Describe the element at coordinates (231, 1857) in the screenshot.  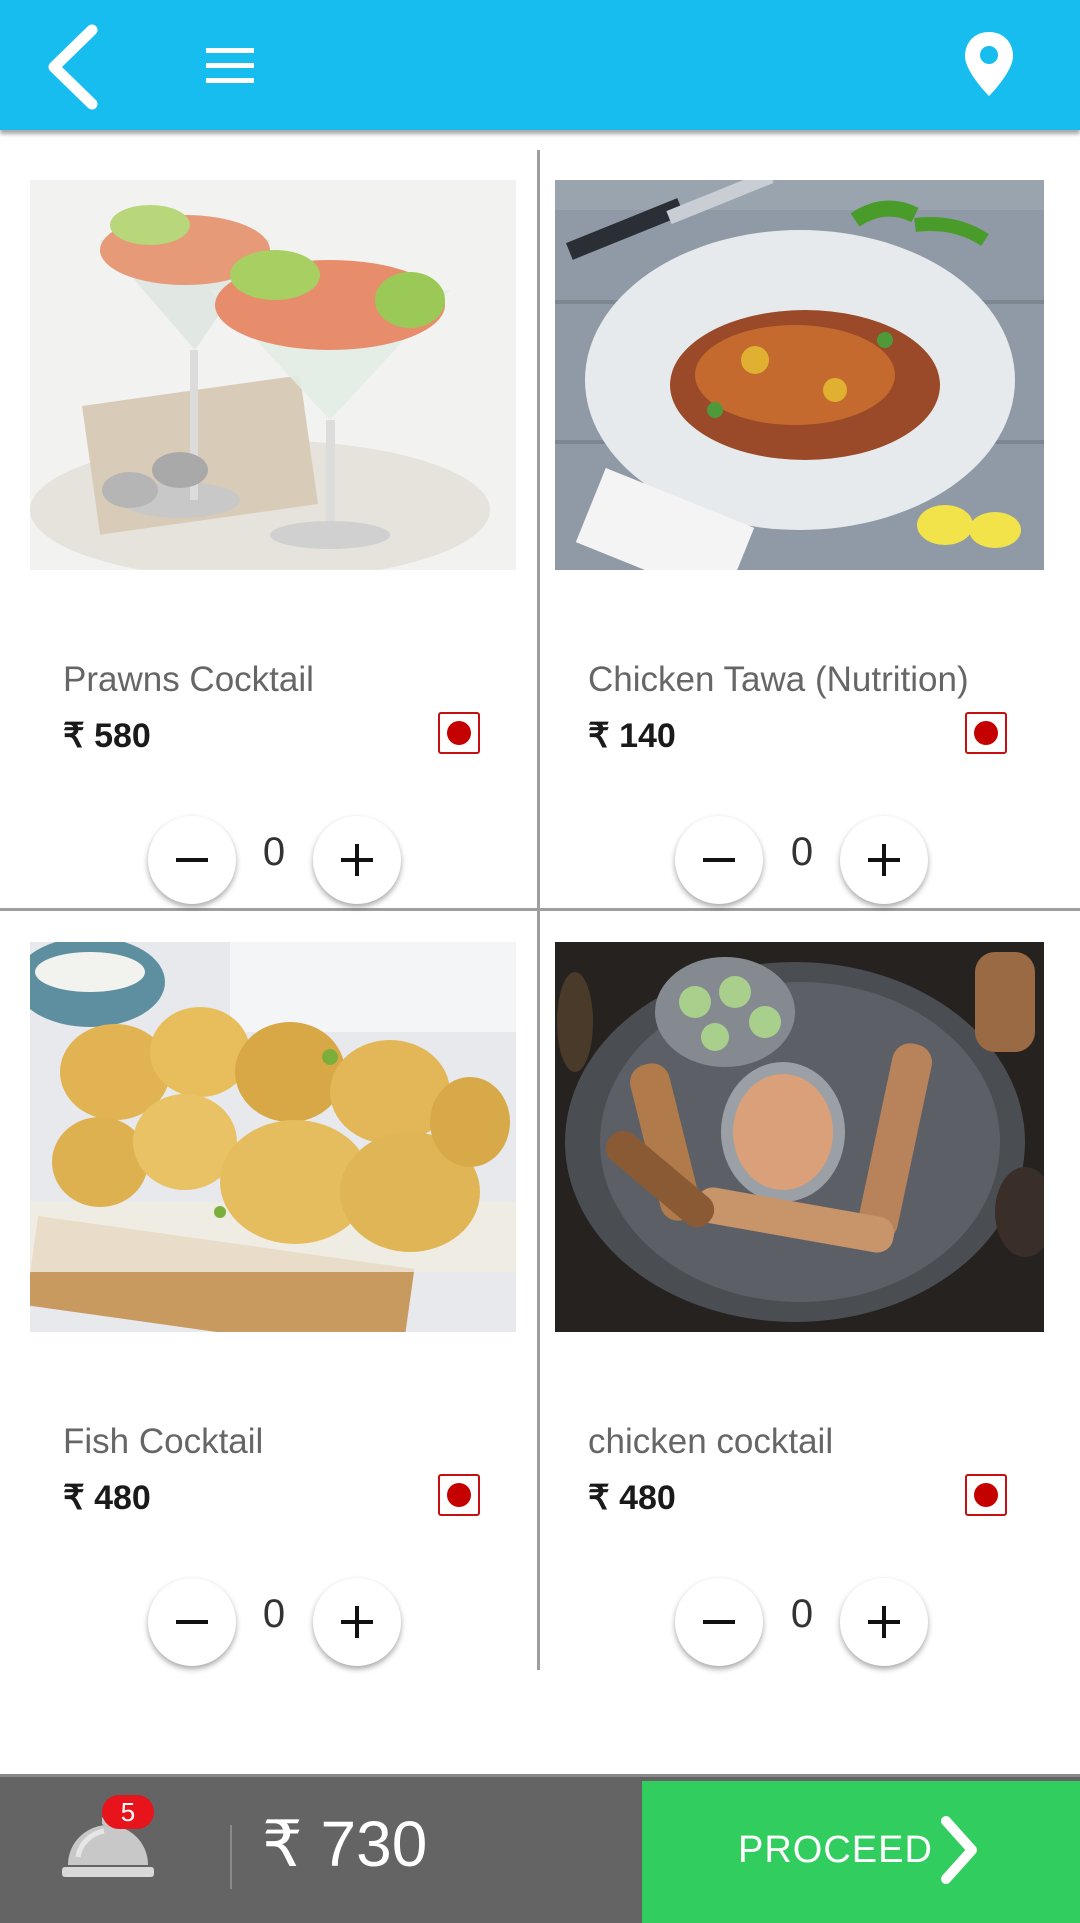
I see `footer-divider` at that location.